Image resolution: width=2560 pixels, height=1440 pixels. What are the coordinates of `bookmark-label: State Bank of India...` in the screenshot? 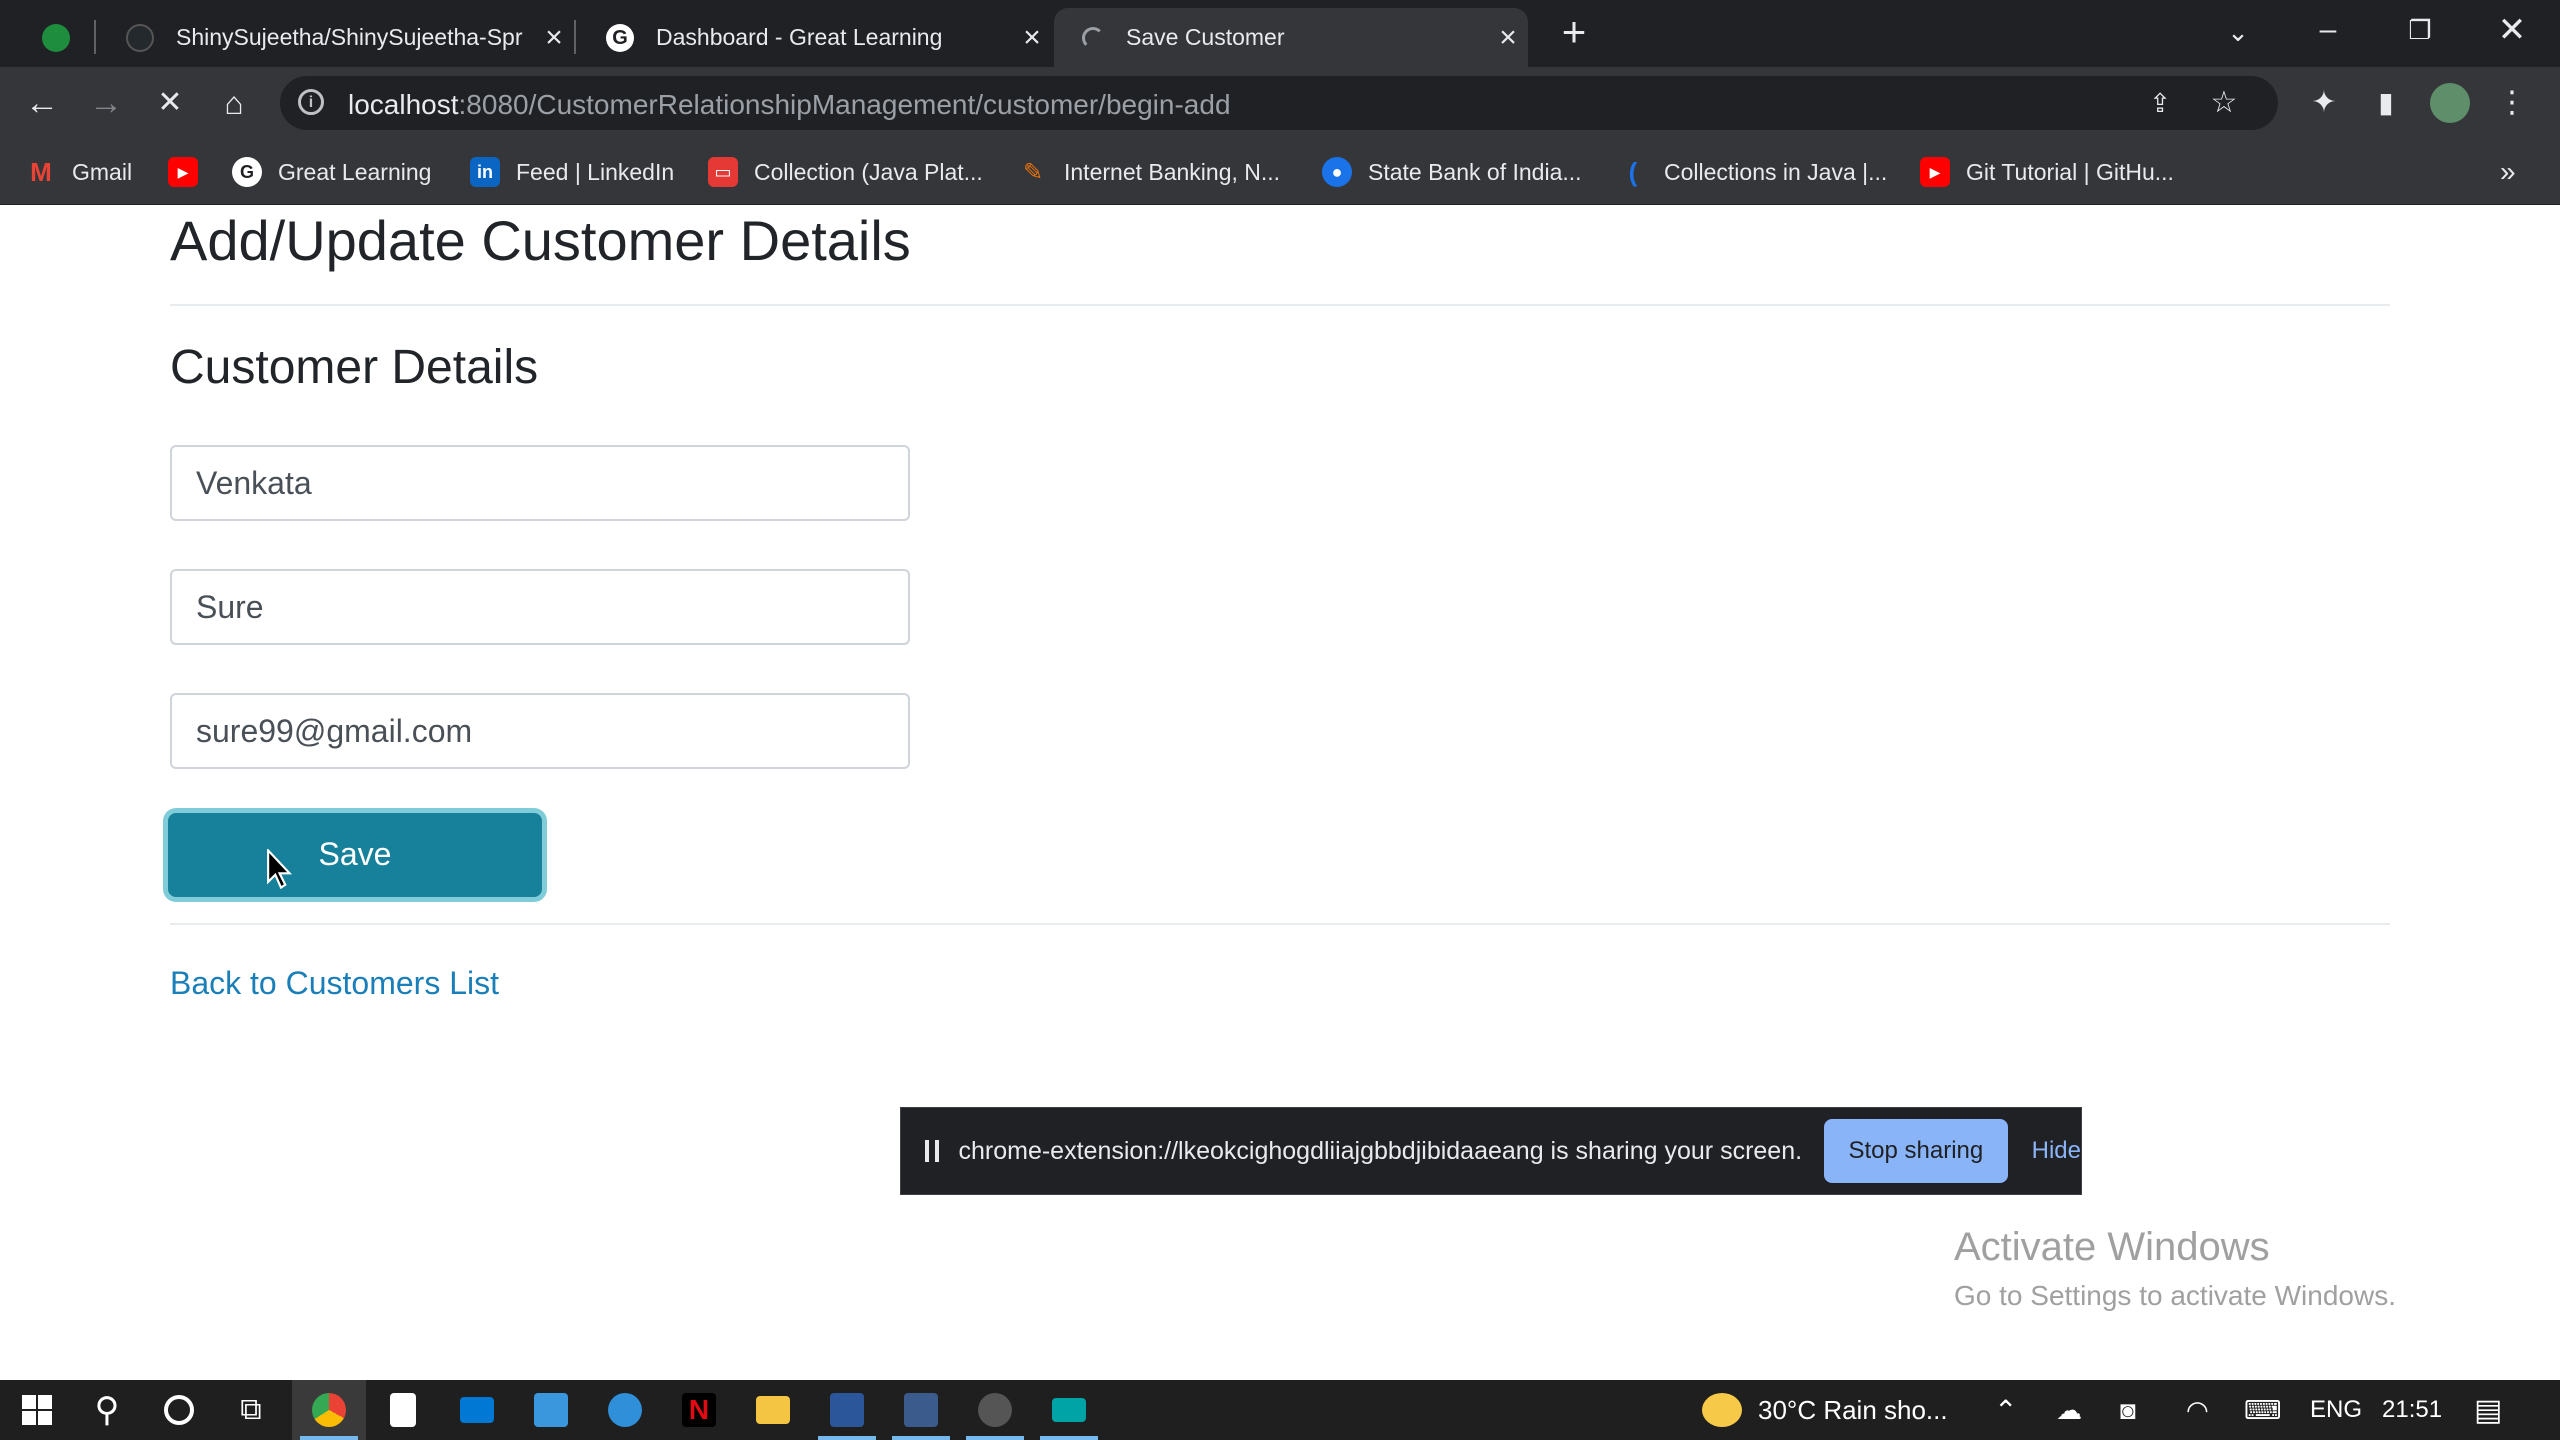 It's located at (1475, 171).